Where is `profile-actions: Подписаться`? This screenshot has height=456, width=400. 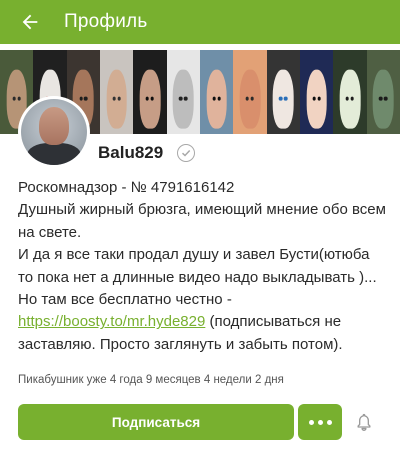
profile-actions: Подписаться is located at coordinates (201, 422).